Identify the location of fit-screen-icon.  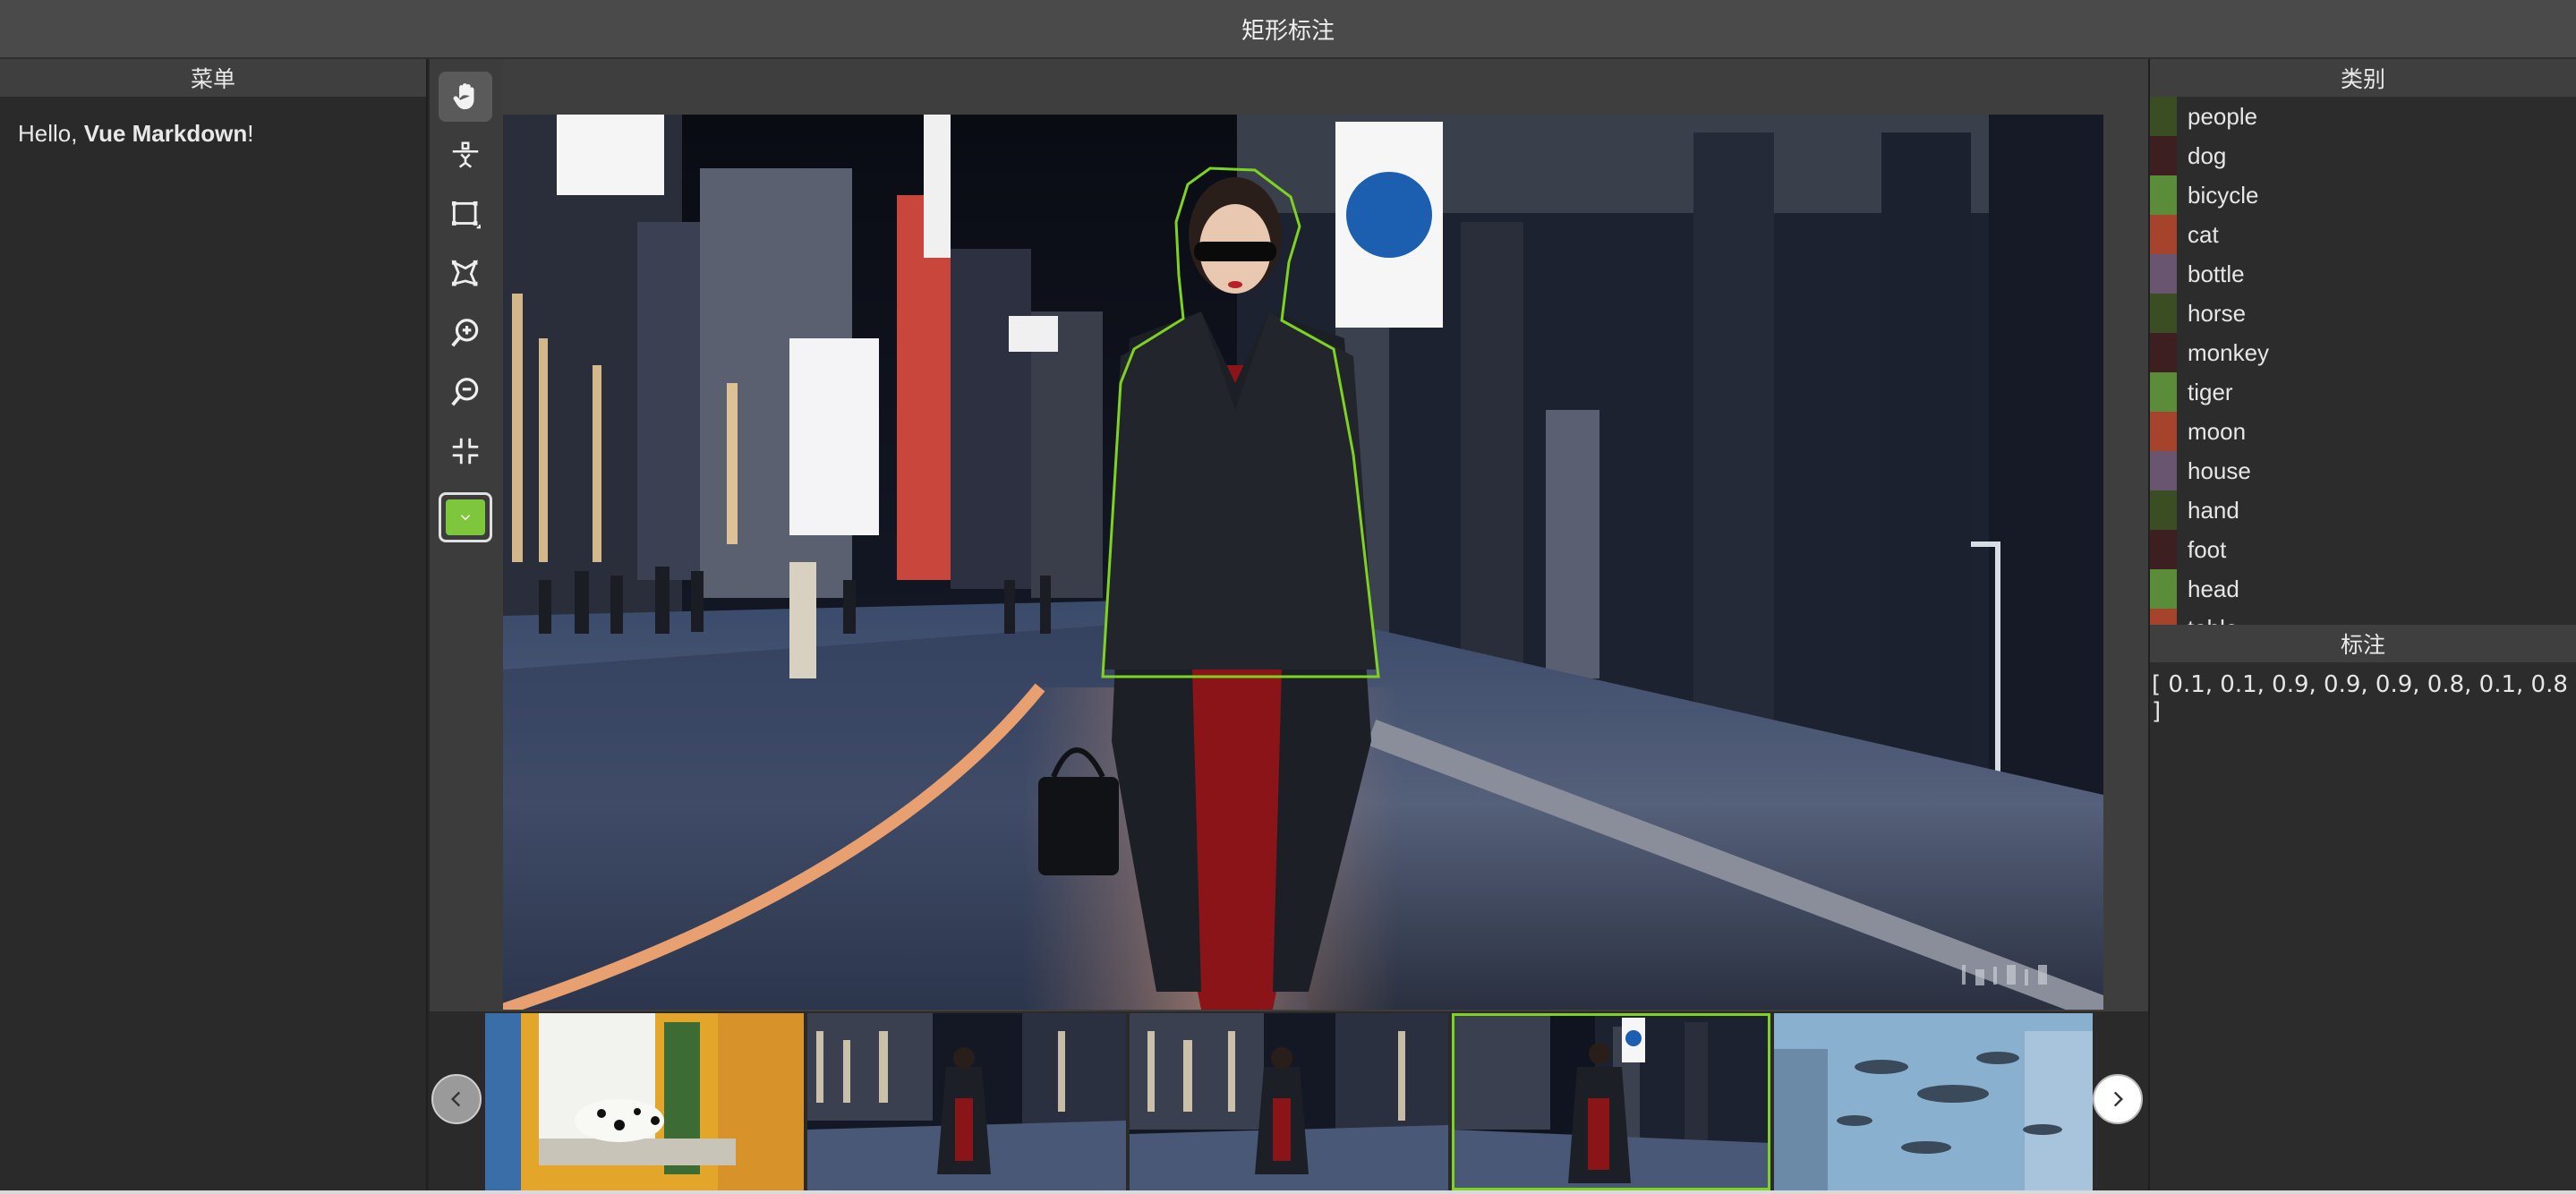
(465, 451).